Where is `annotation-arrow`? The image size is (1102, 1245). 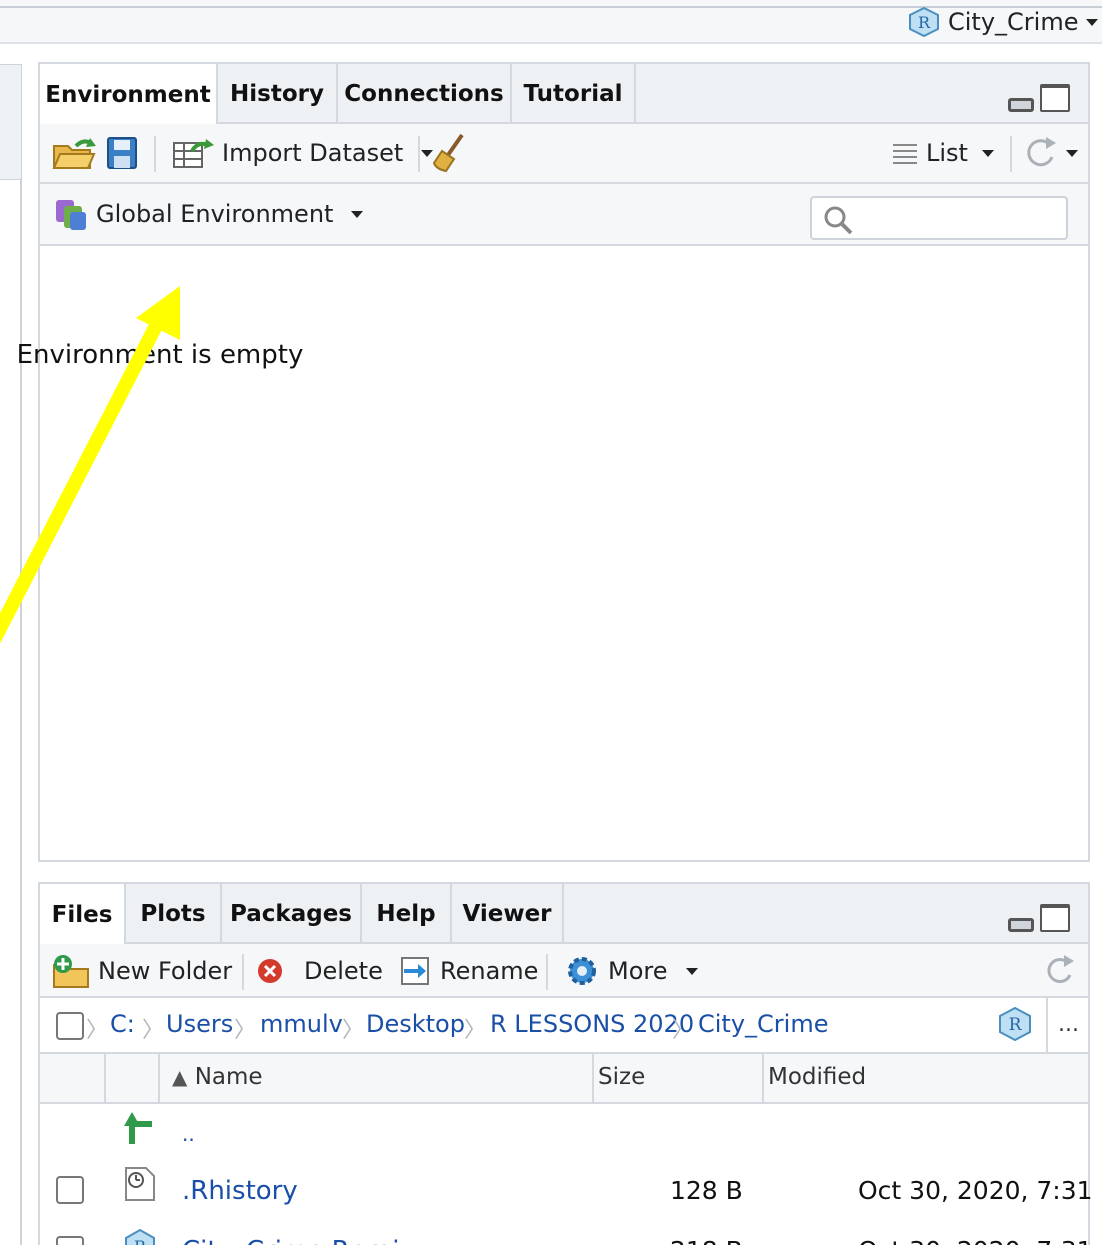 annotation-arrow is located at coordinates (90, 465).